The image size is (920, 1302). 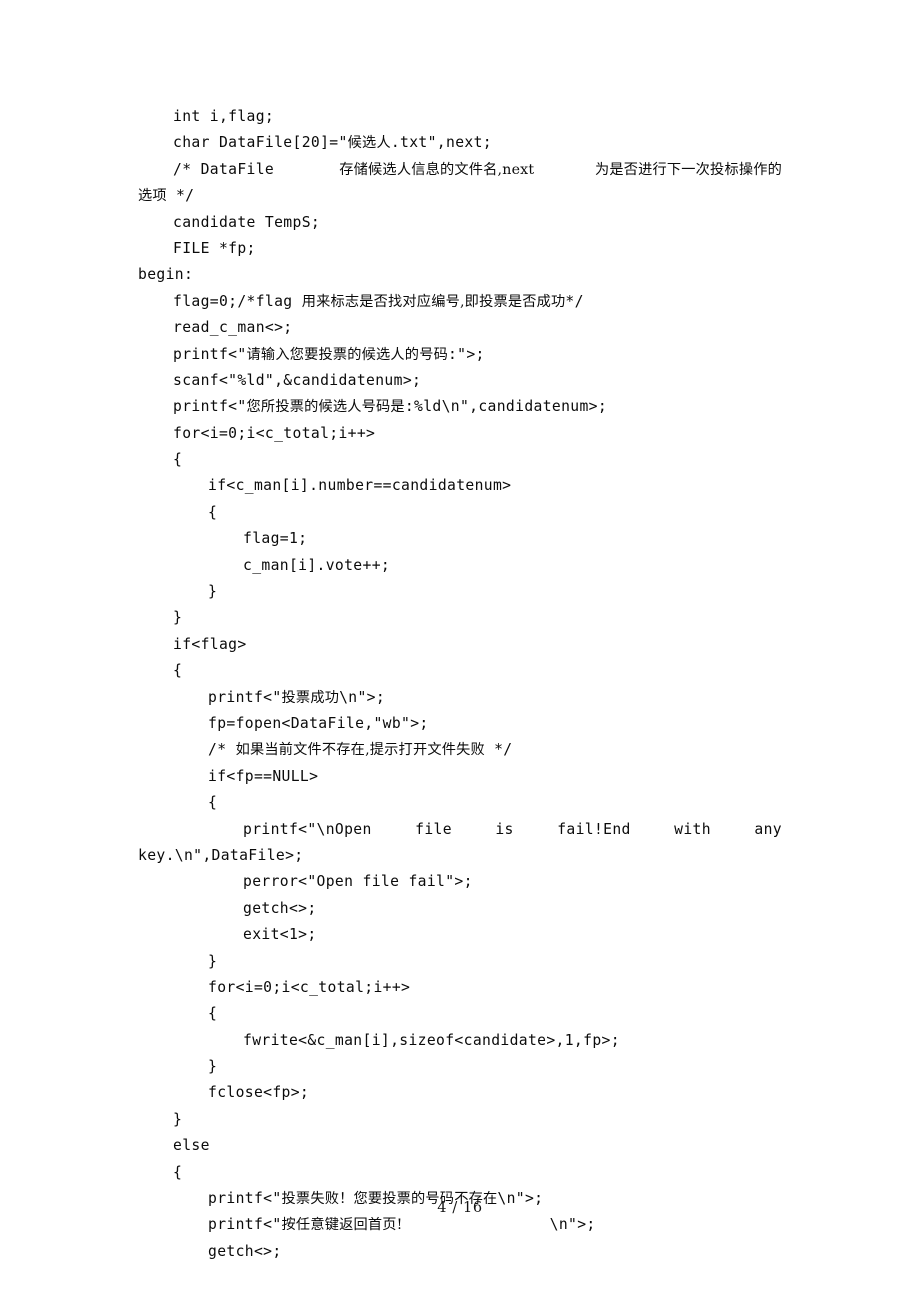 I want to click on code-line: flag=1;, so click(x=275, y=539).